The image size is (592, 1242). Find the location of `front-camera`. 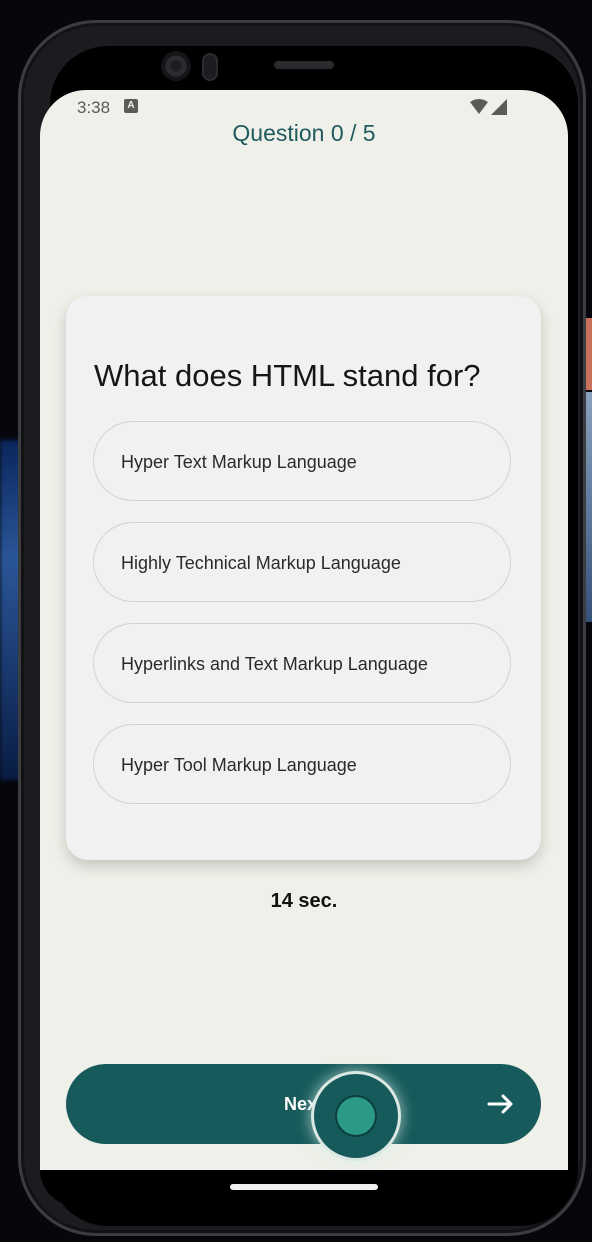

front-camera is located at coordinates (176, 66).